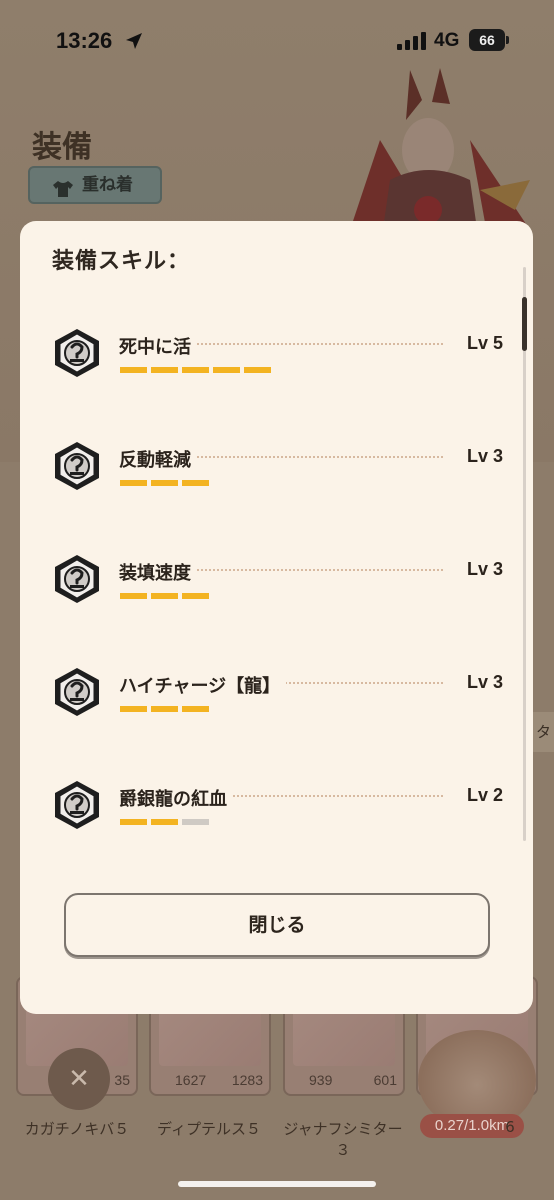 Image resolution: width=554 pixels, height=1200 pixels. I want to click on close-button: 閉じる, so click(277, 925).